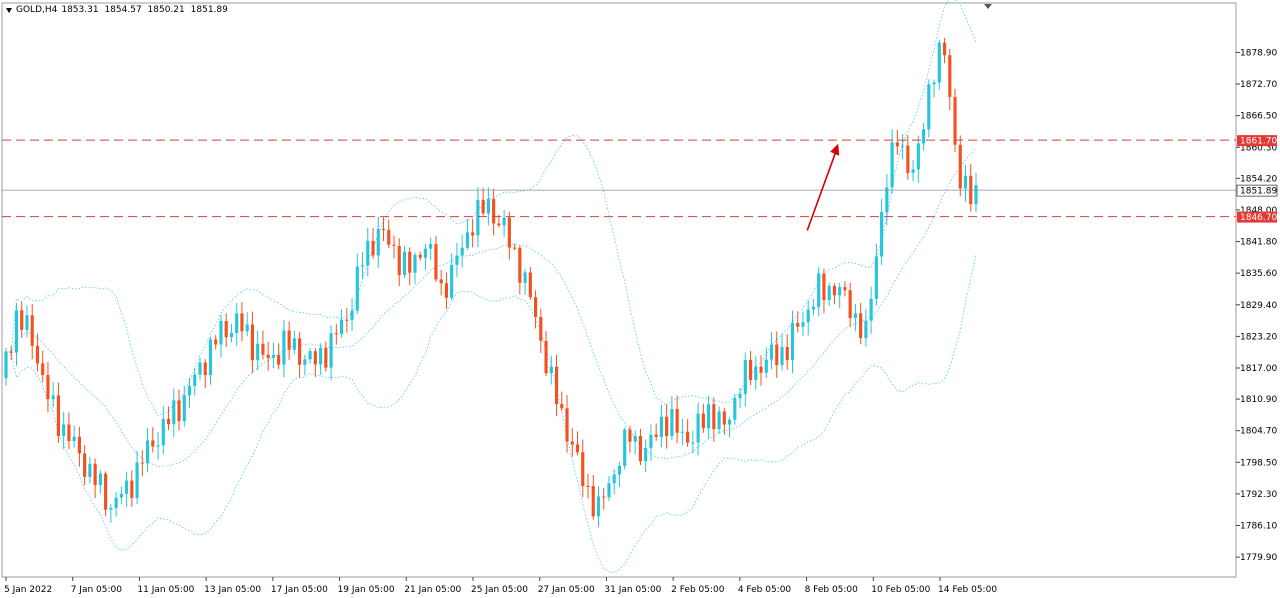  I want to click on y-tick-label: 1798.50, so click(1258, 463).